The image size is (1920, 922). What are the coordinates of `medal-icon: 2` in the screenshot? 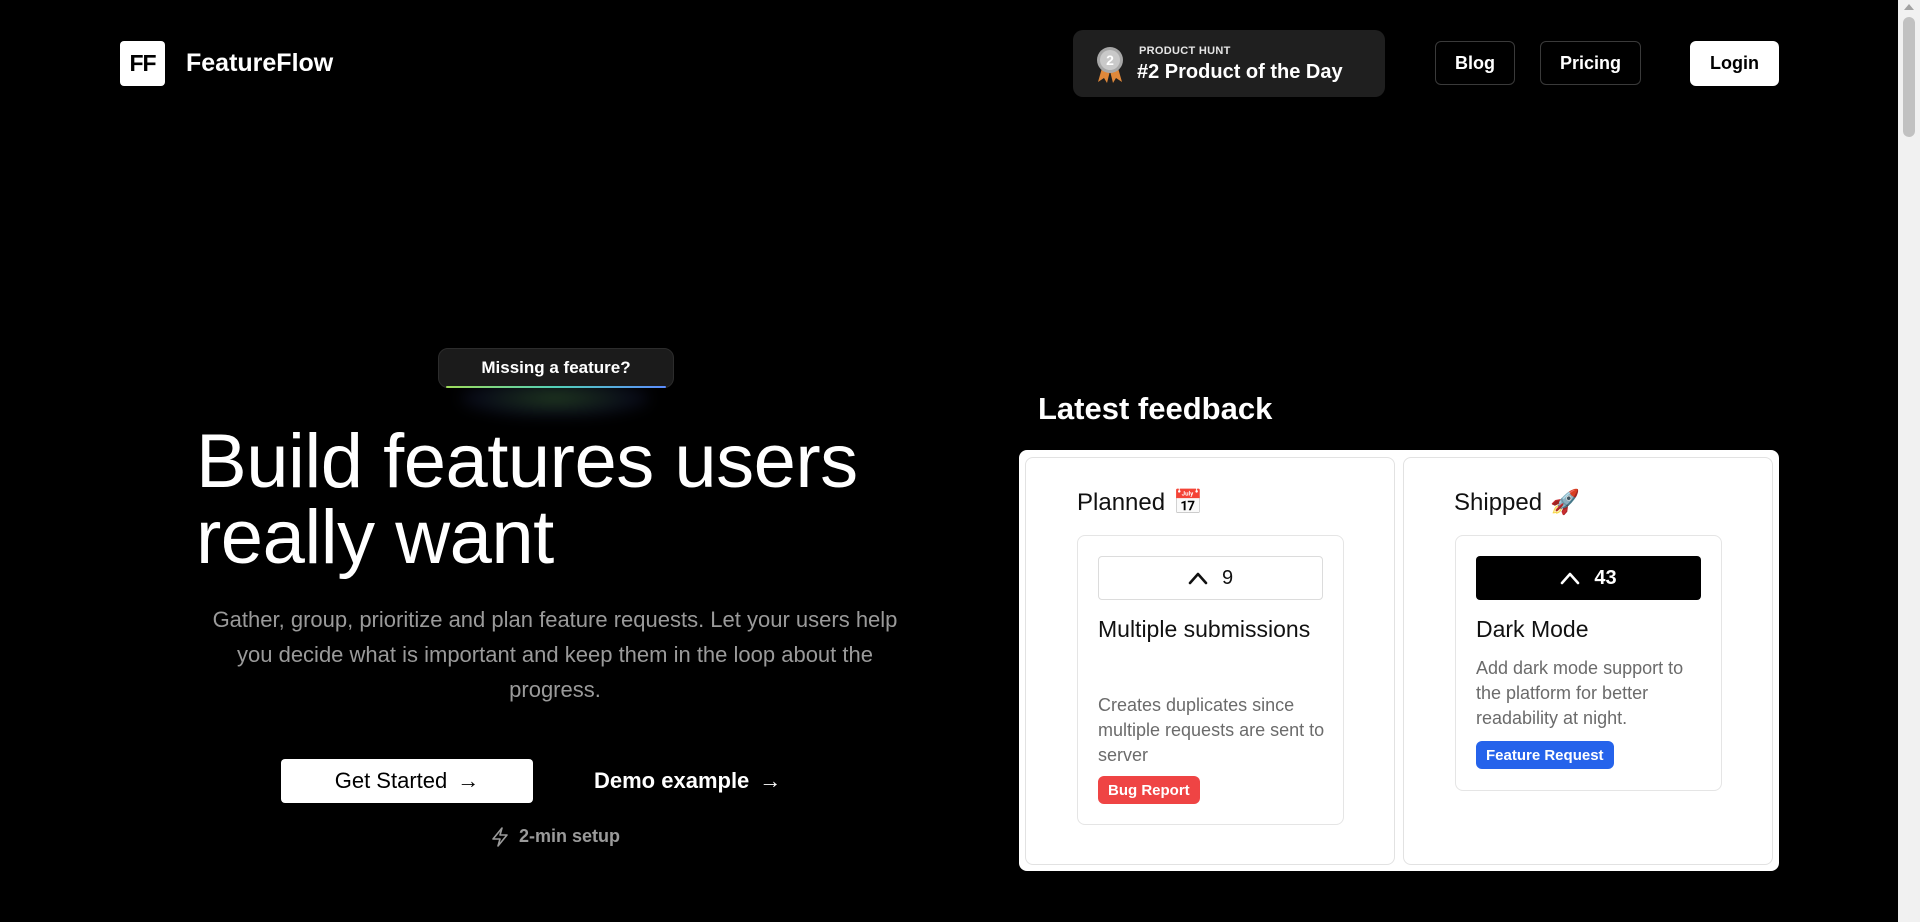 It's located at (1110, 65).